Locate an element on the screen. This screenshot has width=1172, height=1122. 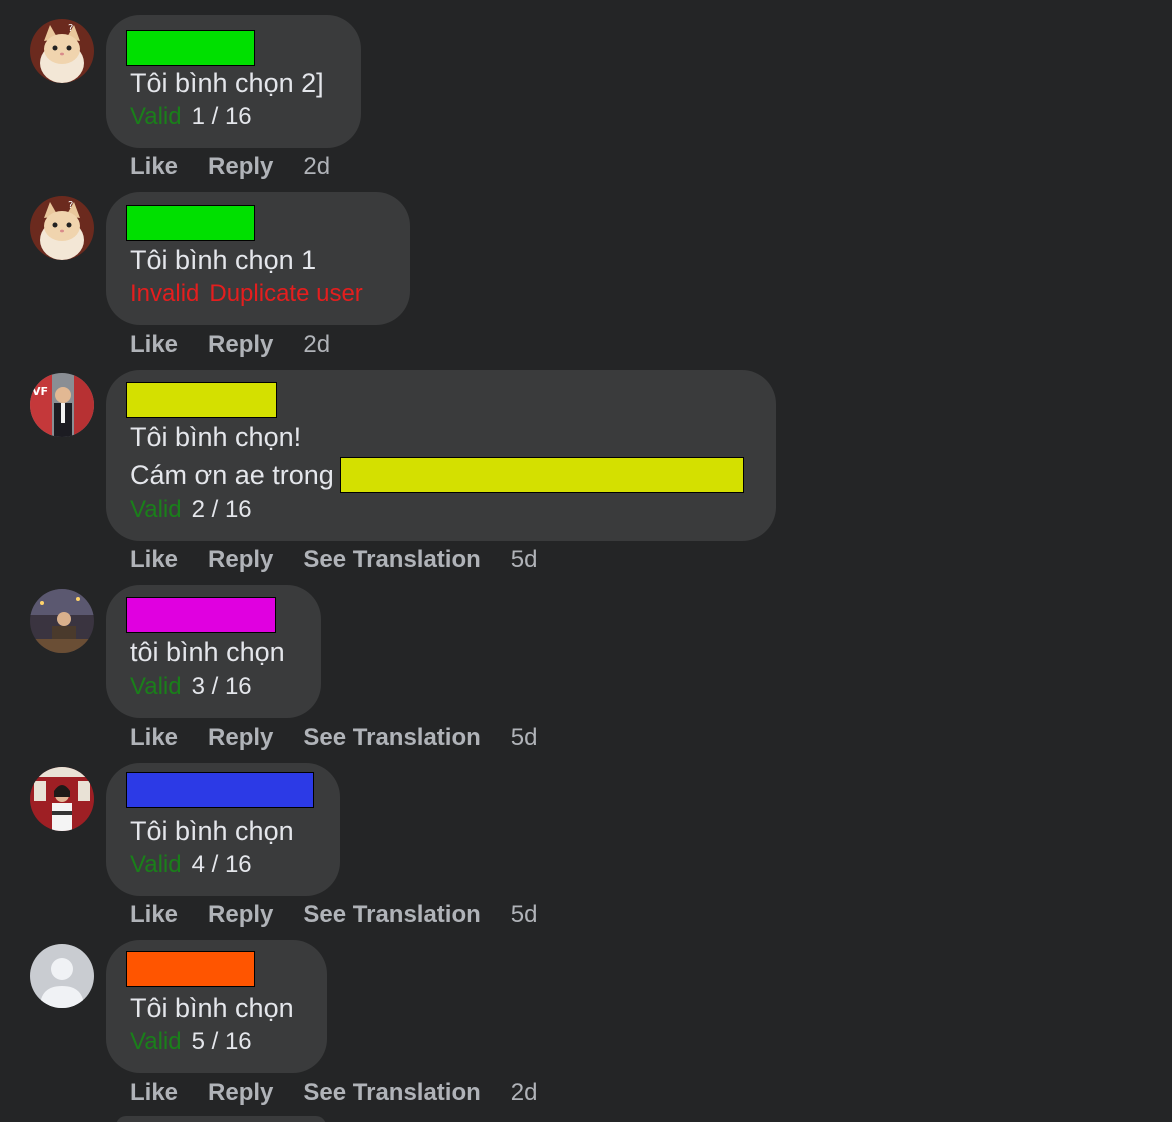
comment-text-fragment: Cám ơn ae trong is located at coordinates (232, 475).